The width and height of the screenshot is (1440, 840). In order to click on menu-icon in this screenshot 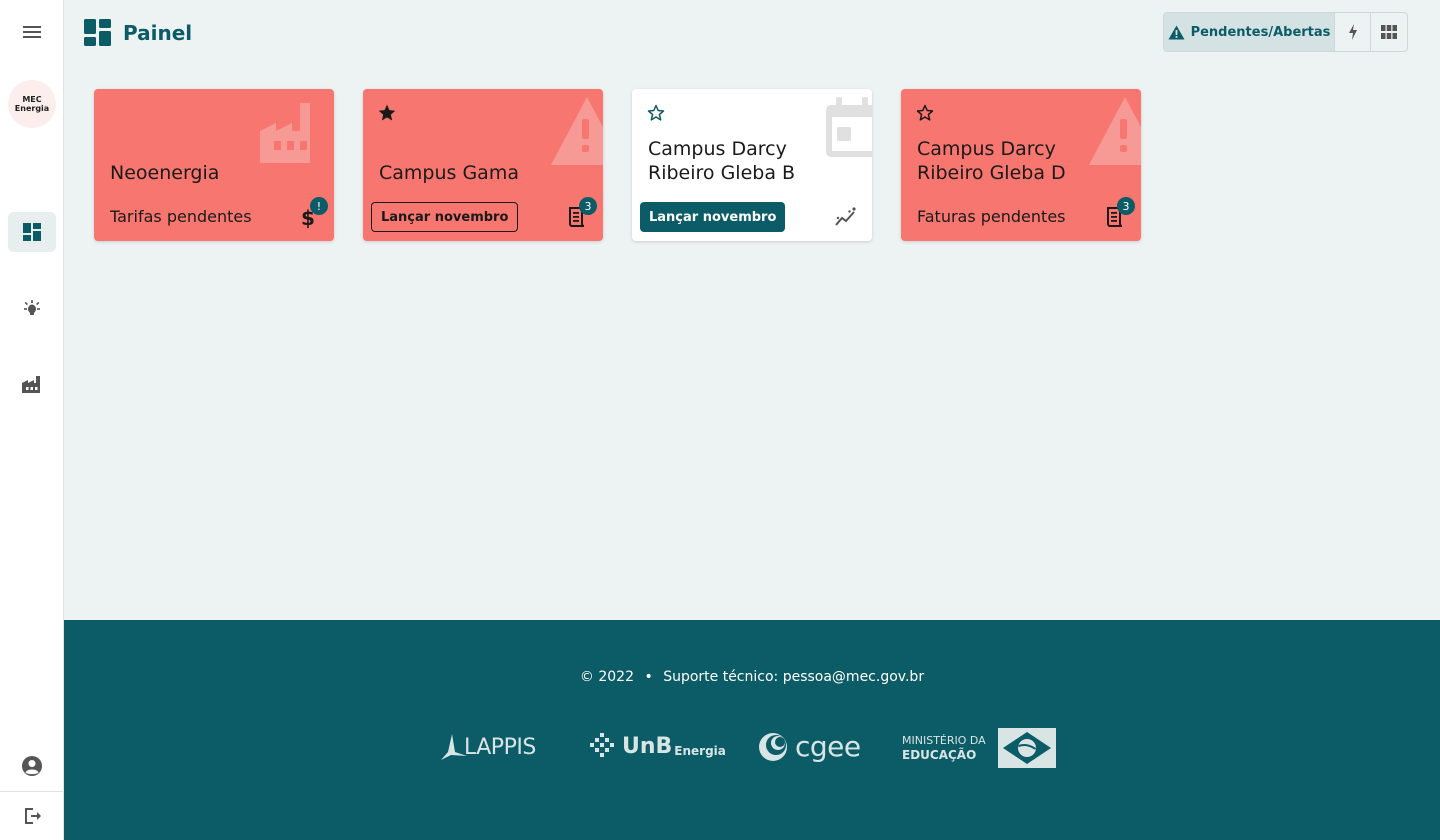, I will do `click(32, 32)`.